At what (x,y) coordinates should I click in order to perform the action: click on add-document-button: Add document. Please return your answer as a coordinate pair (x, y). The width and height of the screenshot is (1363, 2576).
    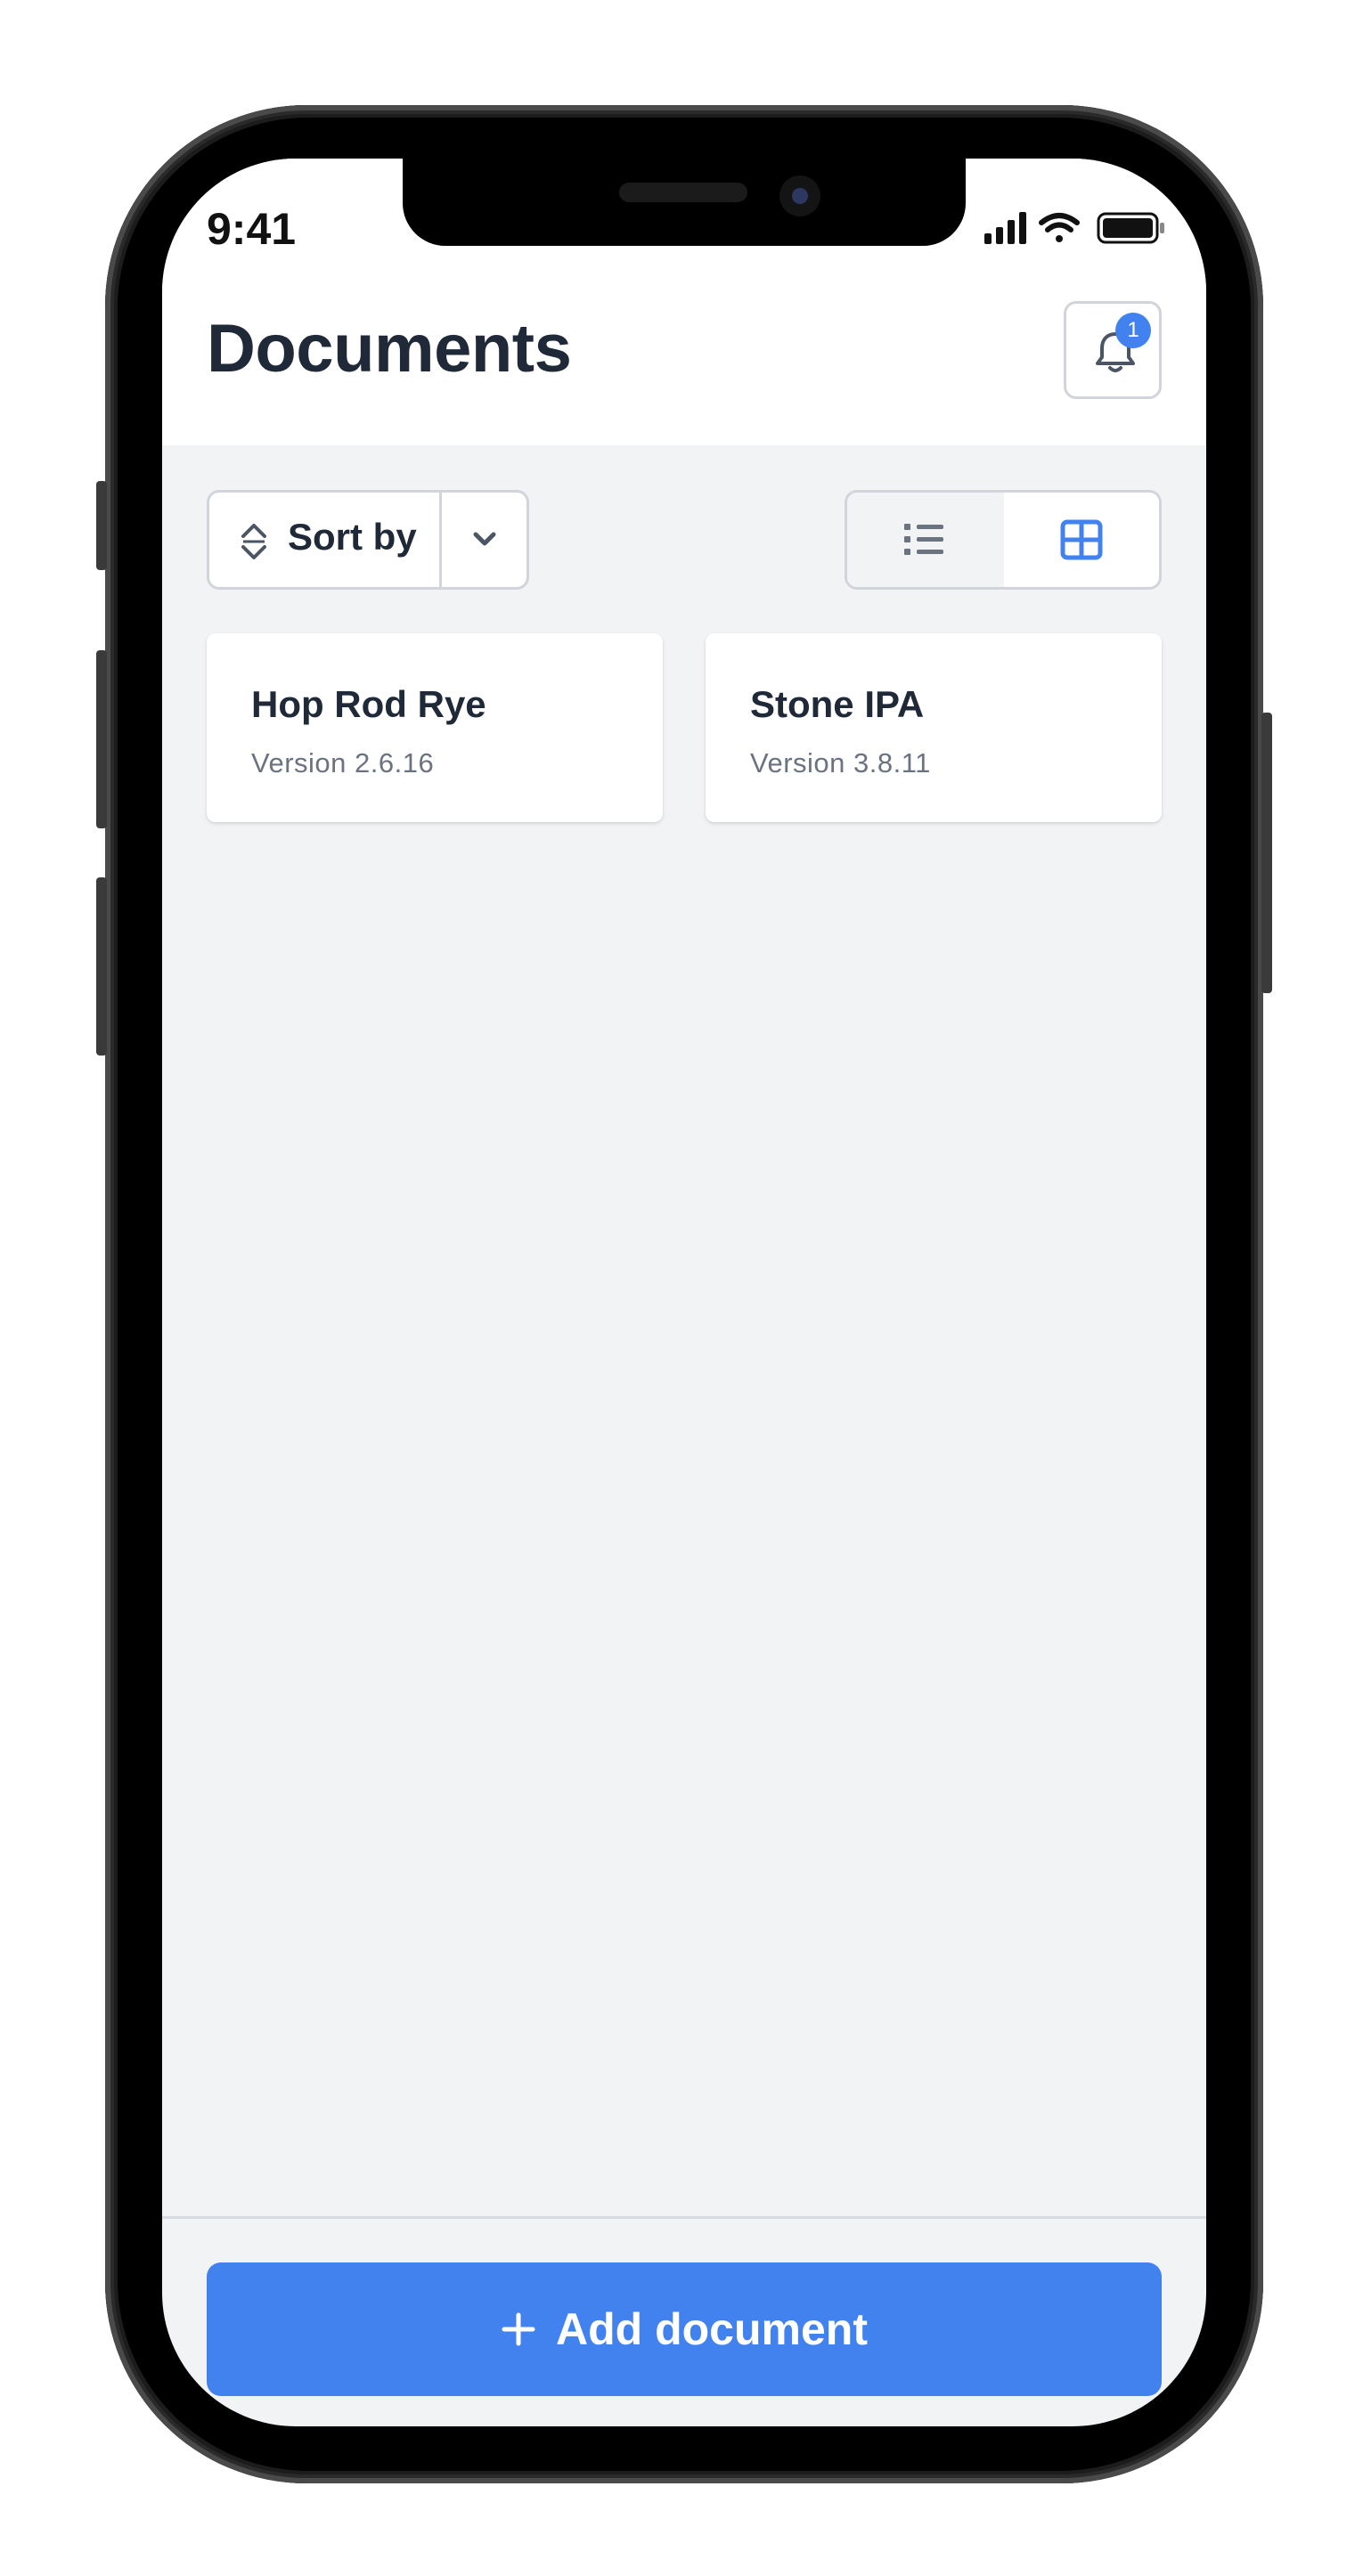
    Looking at the image, I should click on (684, 2329).